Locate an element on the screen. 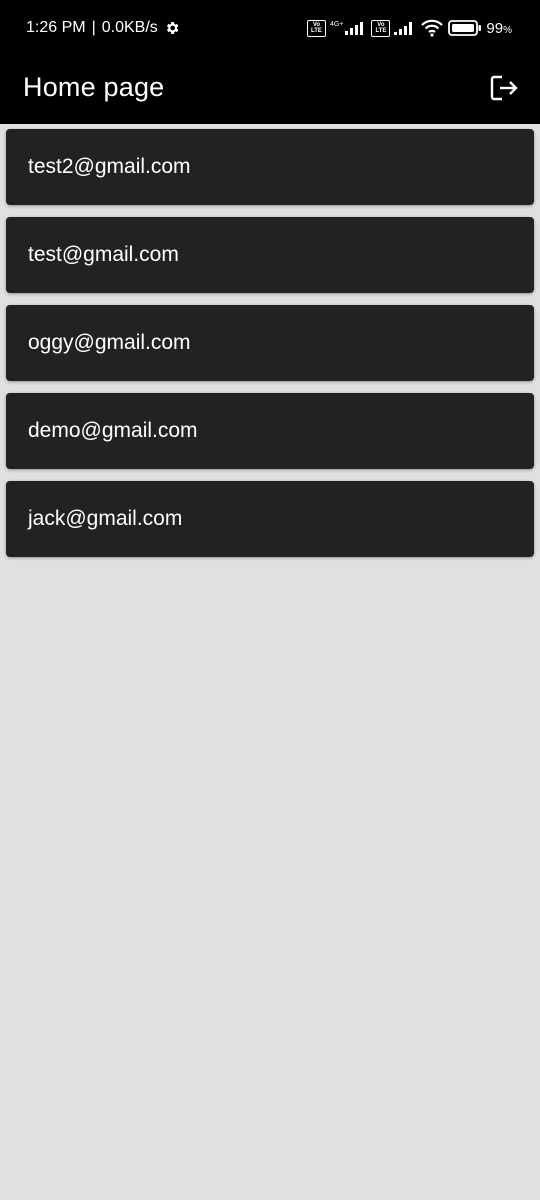 The width and height of the screenshot is (540, 1200). user-email: oggy@gmail.com is located at coordinates (109, 342).